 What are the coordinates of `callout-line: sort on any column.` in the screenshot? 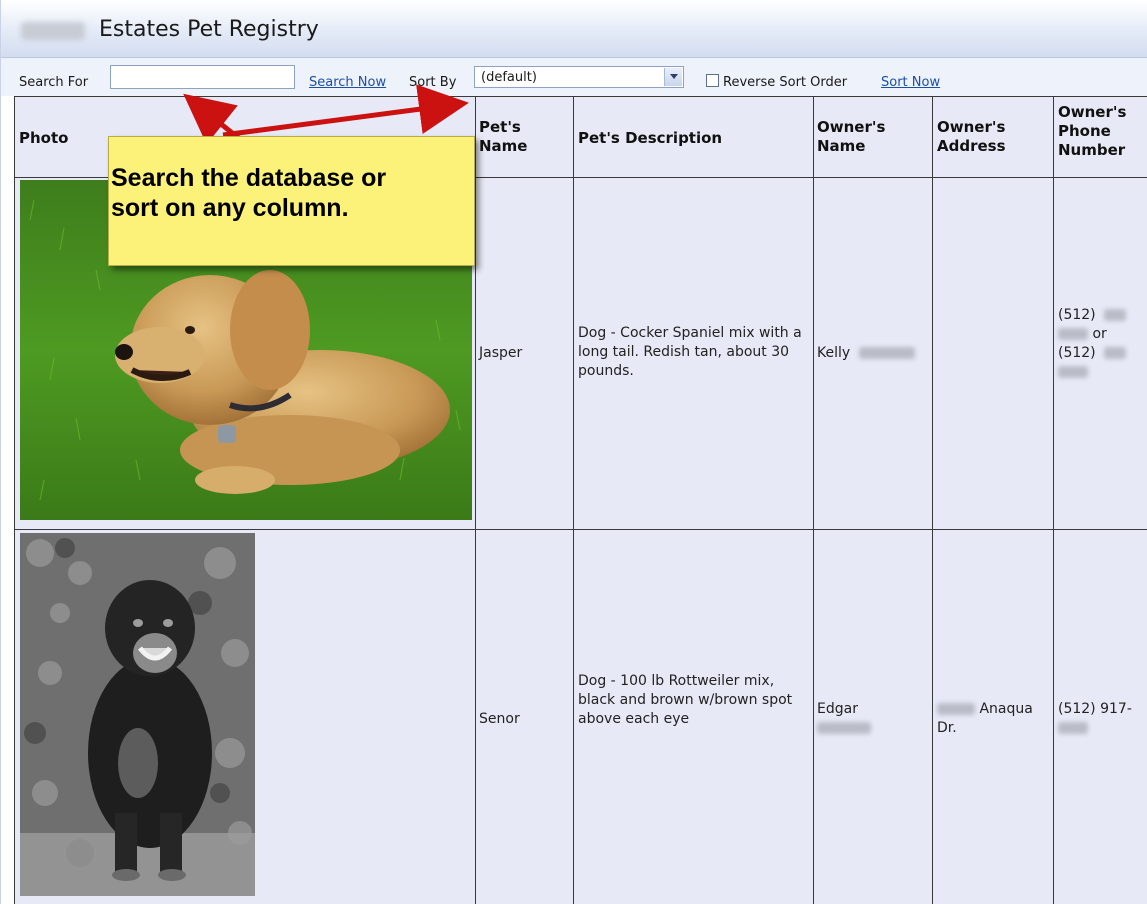 It's located at (230, 208).